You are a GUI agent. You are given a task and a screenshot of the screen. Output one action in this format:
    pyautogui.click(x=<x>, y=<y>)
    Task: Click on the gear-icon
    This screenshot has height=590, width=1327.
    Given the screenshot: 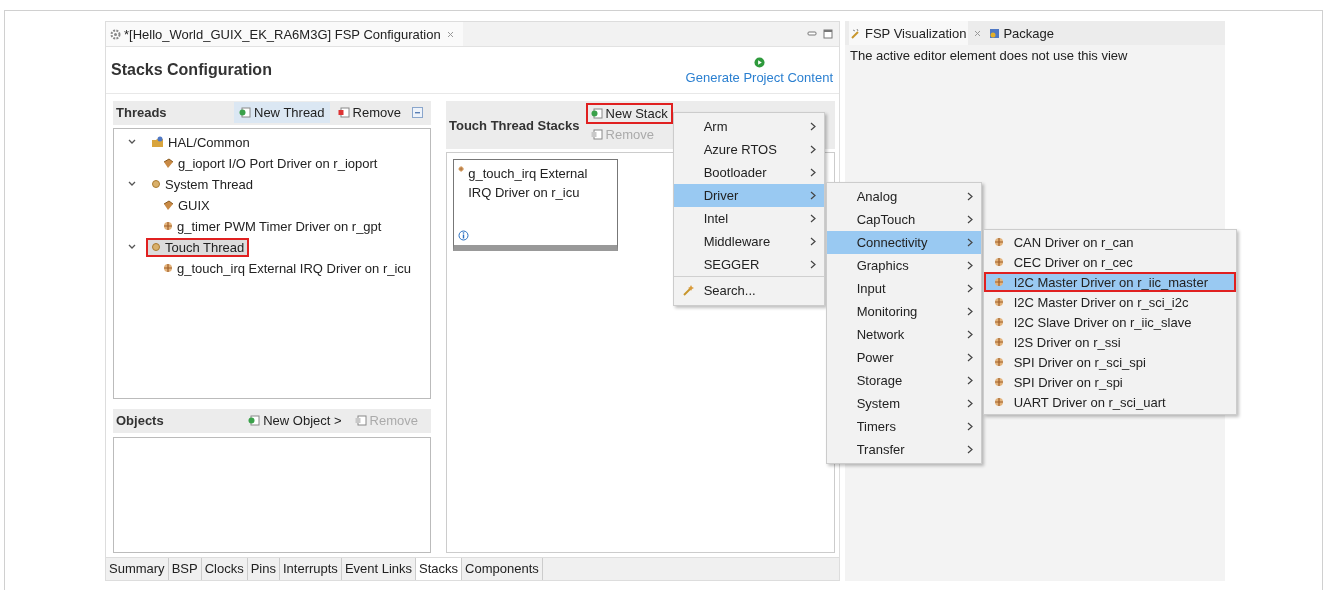 What is the action you would take?
    pyautogui.click(x=115, y=34)
    